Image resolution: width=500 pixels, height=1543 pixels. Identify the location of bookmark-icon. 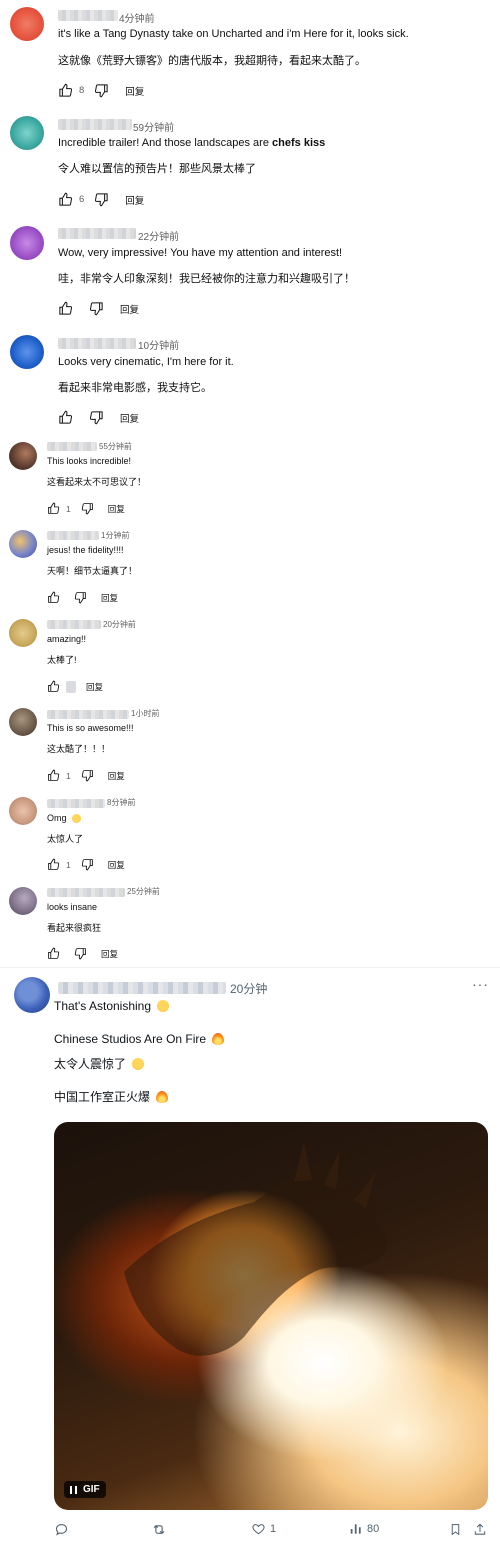
(455, 1529).